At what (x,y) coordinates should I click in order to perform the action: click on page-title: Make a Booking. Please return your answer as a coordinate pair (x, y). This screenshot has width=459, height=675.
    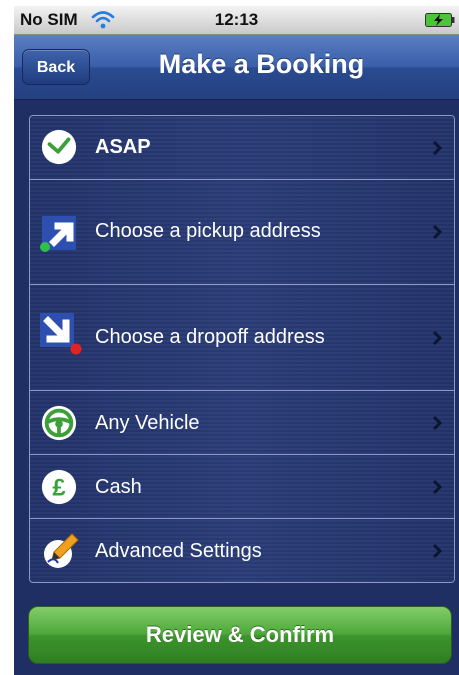
    Looking at the image, I should click on (261, 64).